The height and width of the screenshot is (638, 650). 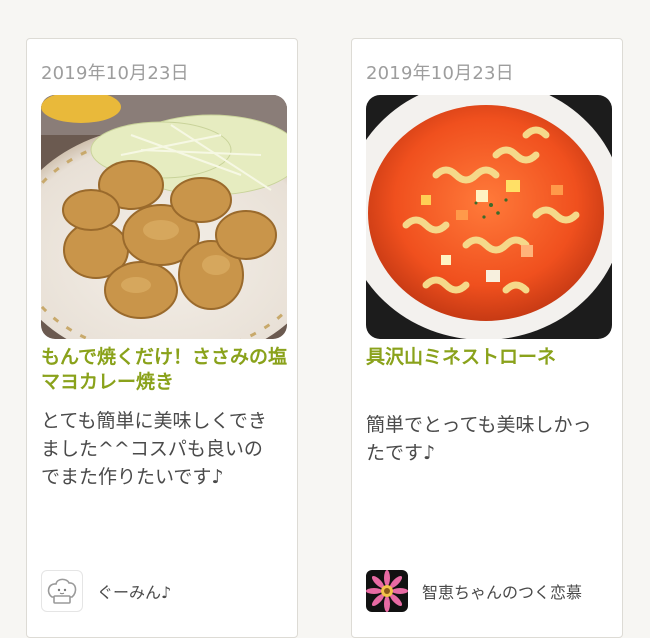 I want to click on report-comment: とても簡単に美味しくできました^^コスパも良いのでまた作りたいです♪, so click(x=154, y=449).